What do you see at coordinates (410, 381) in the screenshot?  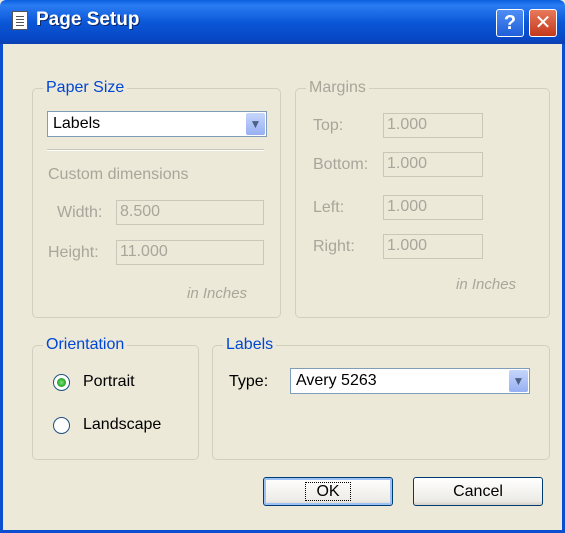 I see `label-type-select: Avery 5263 ▼` at bounding box center [410, 381].